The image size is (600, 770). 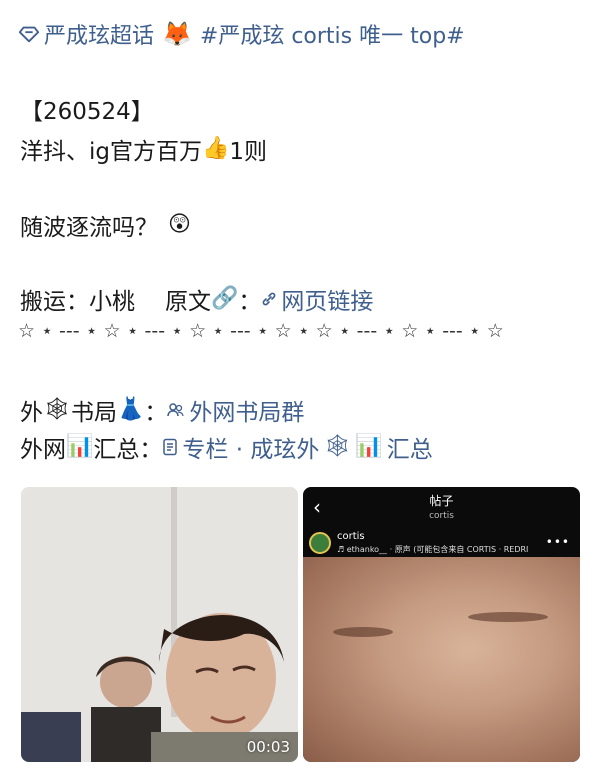 What do you see at coordinates (31, 413) in the screenshot?
I see `bookclub-label-a: 外` at bounding box center [31, 413].